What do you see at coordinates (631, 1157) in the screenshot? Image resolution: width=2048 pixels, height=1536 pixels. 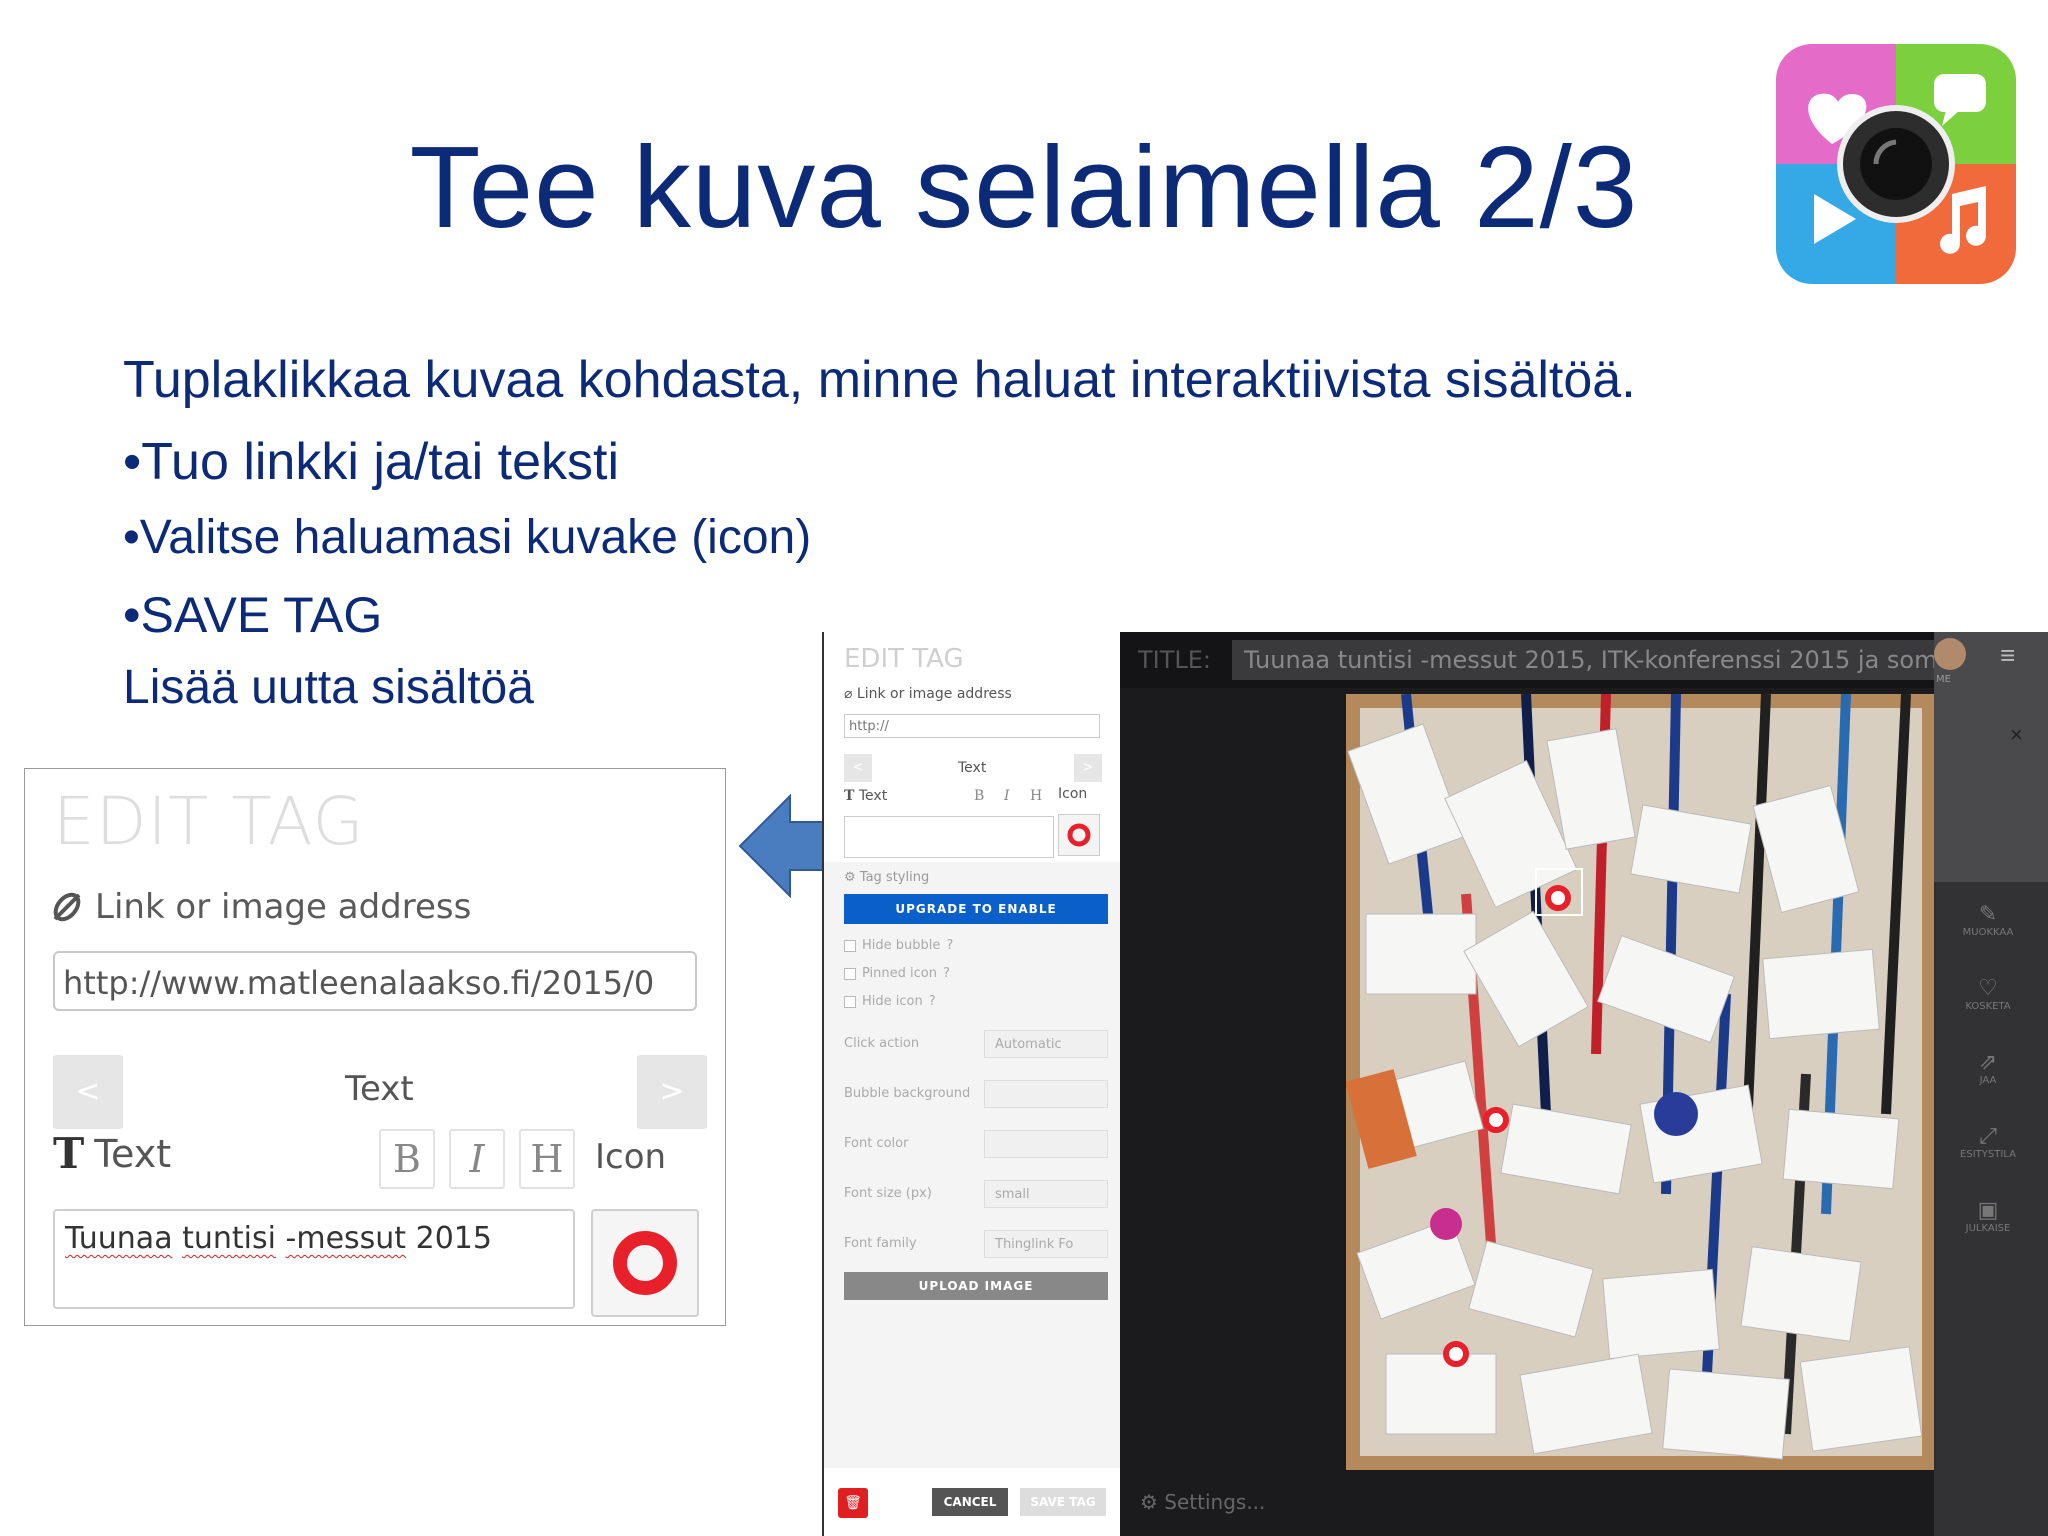 I see `zoom-icon-label: Icon` at bounding box center [631, 1157].